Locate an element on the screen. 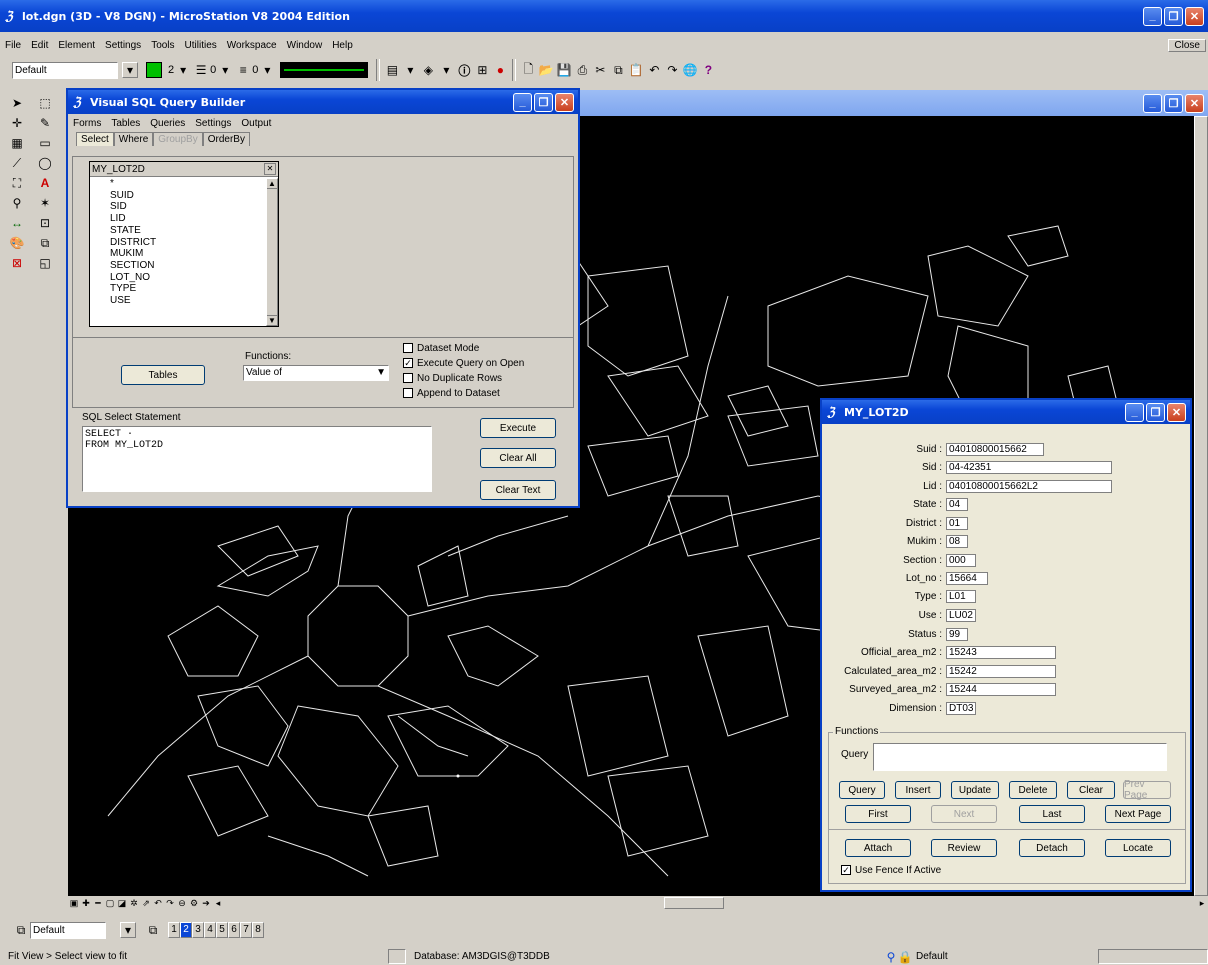 This screenshot has width=1208, height=965. view-group-combo: Default is located at coordinates (68, 930).